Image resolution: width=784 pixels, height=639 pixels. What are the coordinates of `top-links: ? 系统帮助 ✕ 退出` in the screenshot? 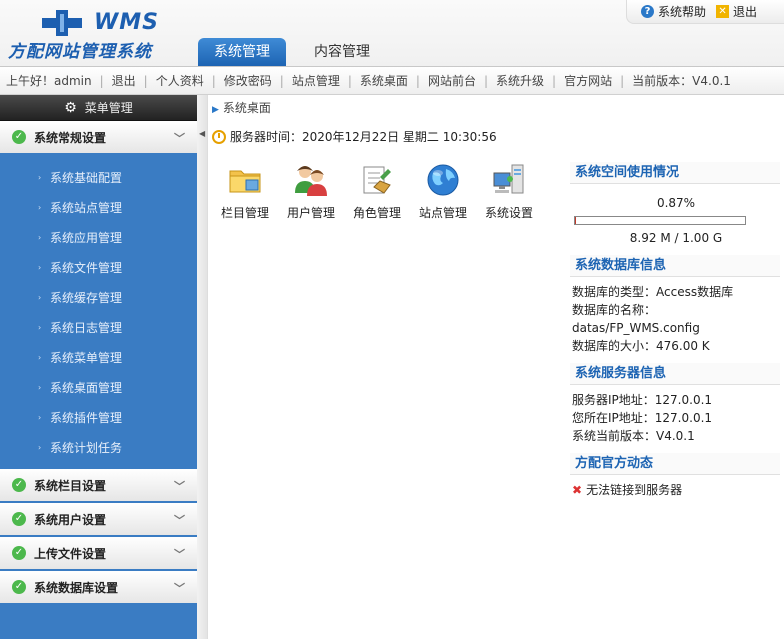 It's located at (705, 12).